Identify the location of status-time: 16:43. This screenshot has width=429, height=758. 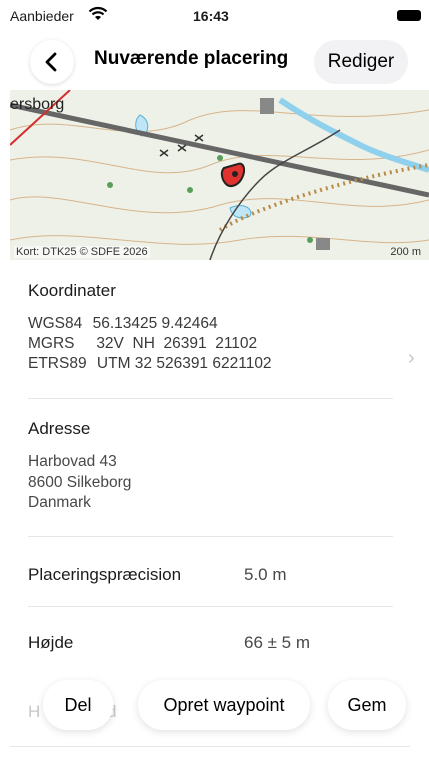
(211, 16).